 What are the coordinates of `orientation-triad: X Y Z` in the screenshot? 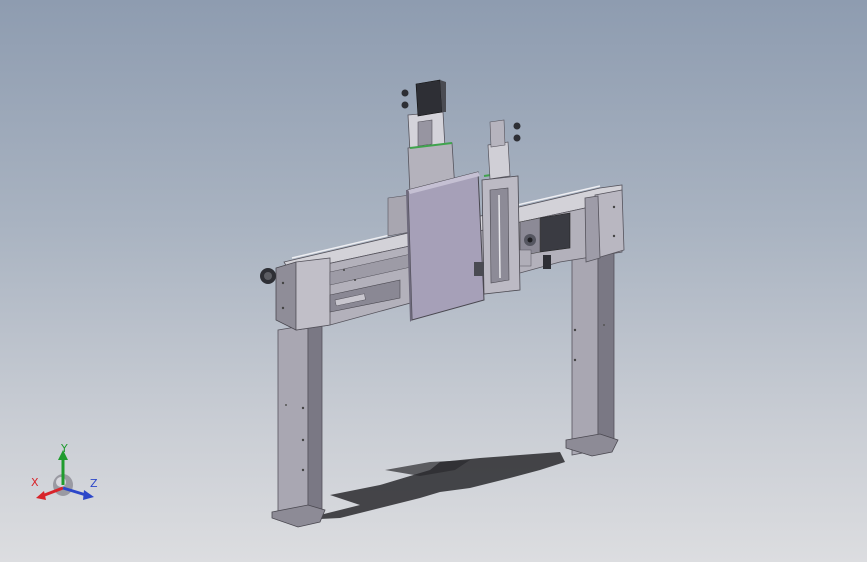 It's located at (68, 475).